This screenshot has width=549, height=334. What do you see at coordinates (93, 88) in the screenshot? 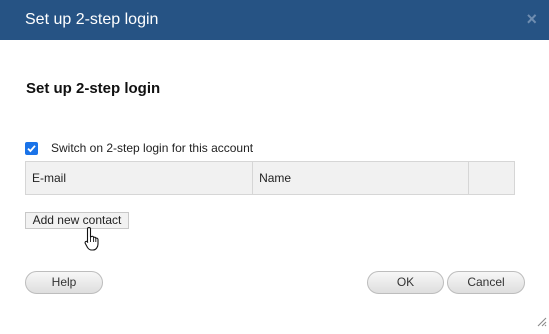
I see `page-title: Set up 2-step login` at bounding box center [93, 88].